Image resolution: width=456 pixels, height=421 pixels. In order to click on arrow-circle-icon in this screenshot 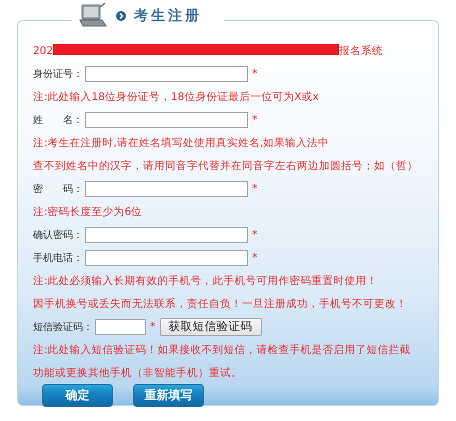, I will do `click(121, 15)`.